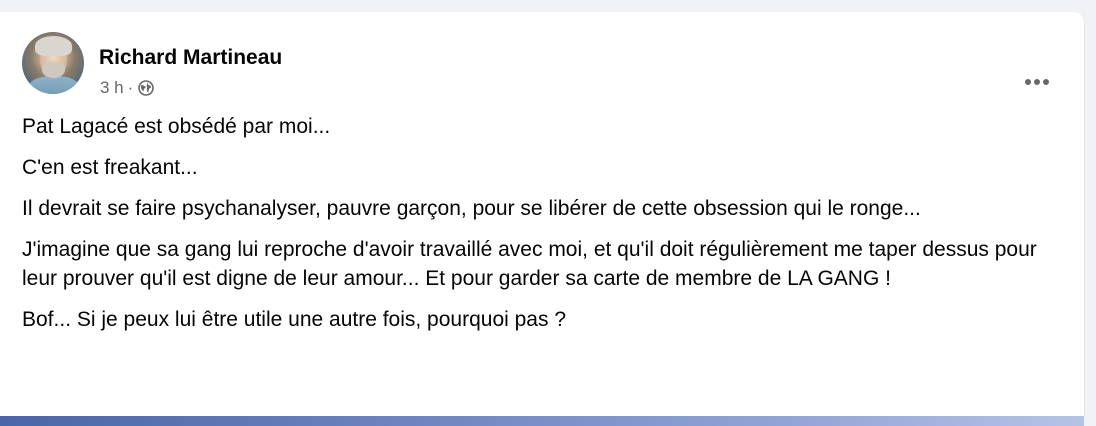 Image resolution: width=1096 pixels, height=426 pixels. I want to click on author-avatar, so click(53, 63).